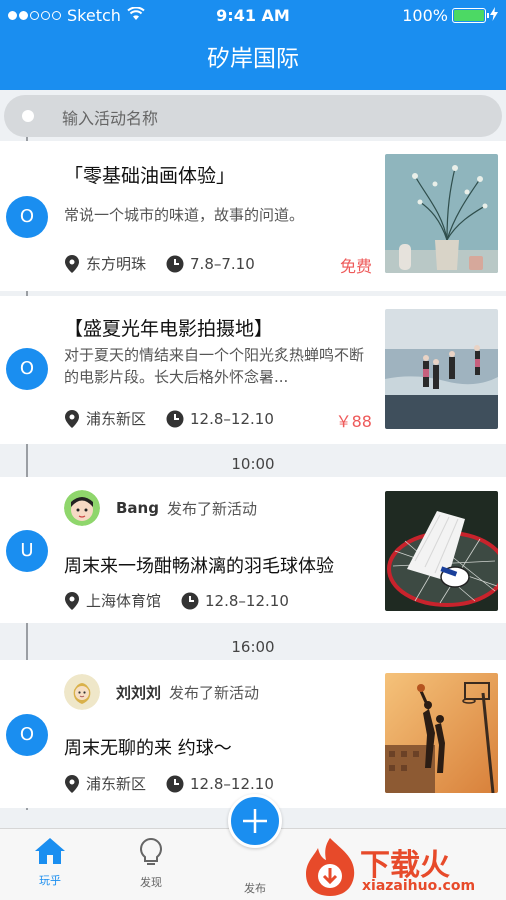 The image size is (506, 900). I want to click on charging-icon, so click(494, 15).